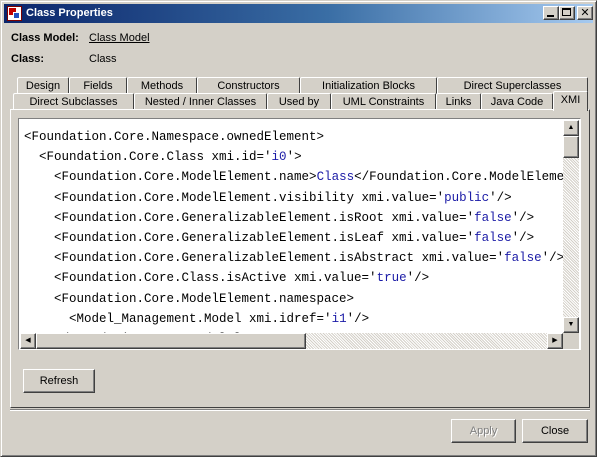 Image resolution: width=597 pixels, height=457 pixels. I want to click on close-icon: ✕, so click(585, 13).